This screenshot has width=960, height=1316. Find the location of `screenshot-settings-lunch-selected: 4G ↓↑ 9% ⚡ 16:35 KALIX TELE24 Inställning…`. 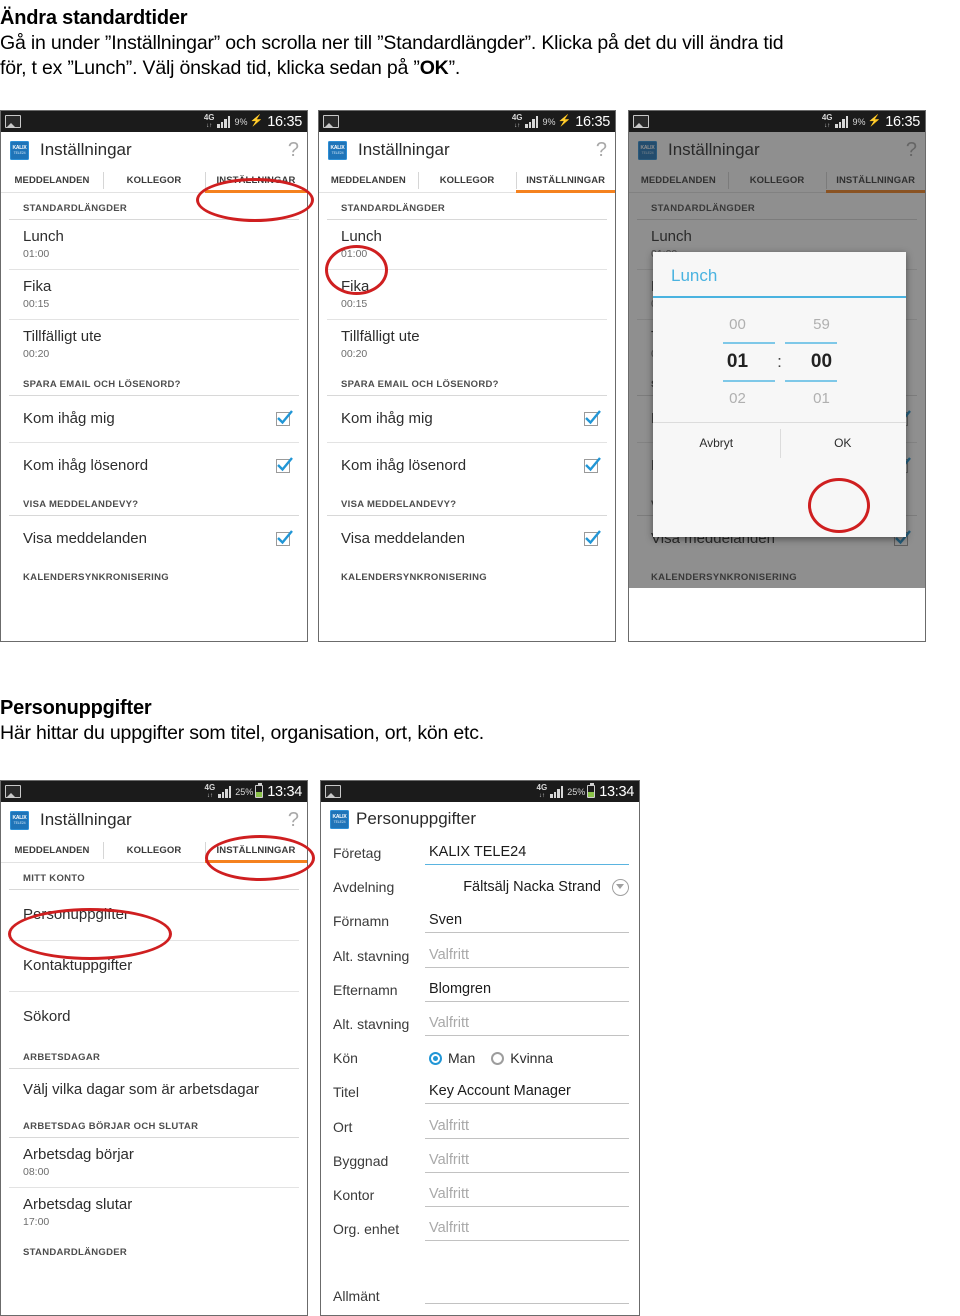

screenshot-settings-lunch-selected: 4G ↓↑ 9% ⚡ 16:35 KALIX TELE24 Inställning… is located at coordinates (467, 376).